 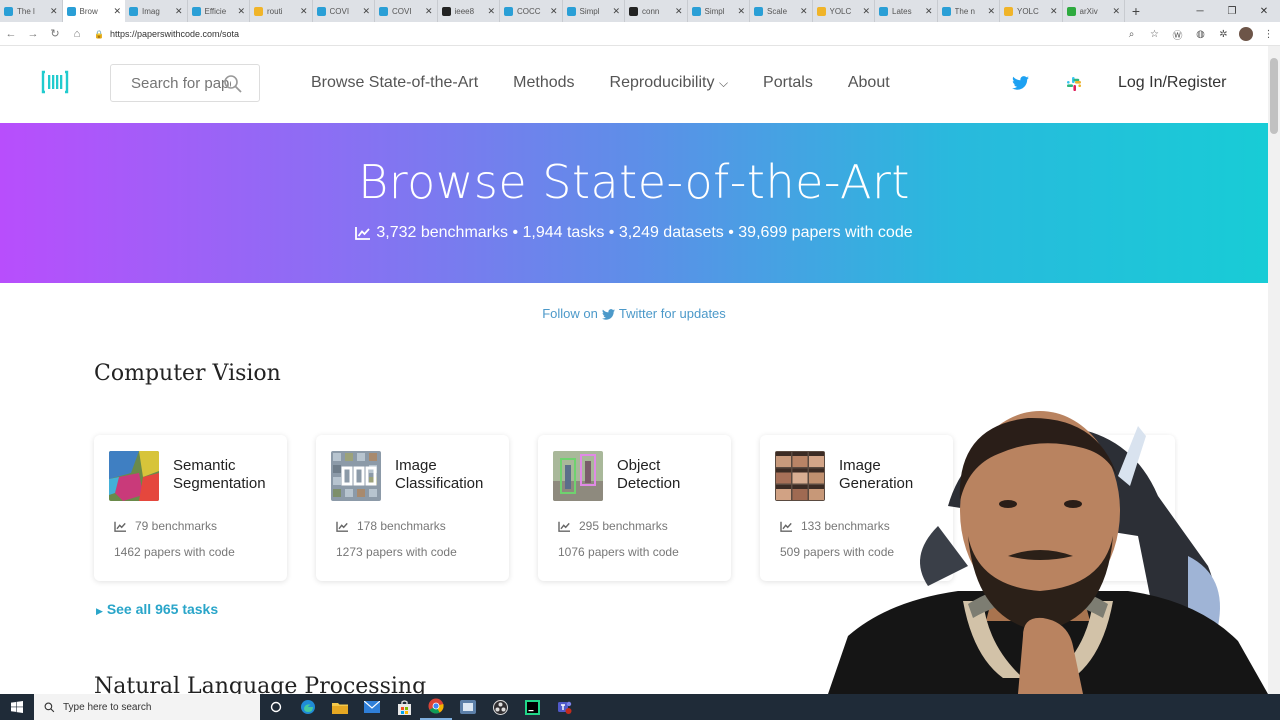 I want to click on card-papers: 1076 papers with code, so click(x=618, y=552).